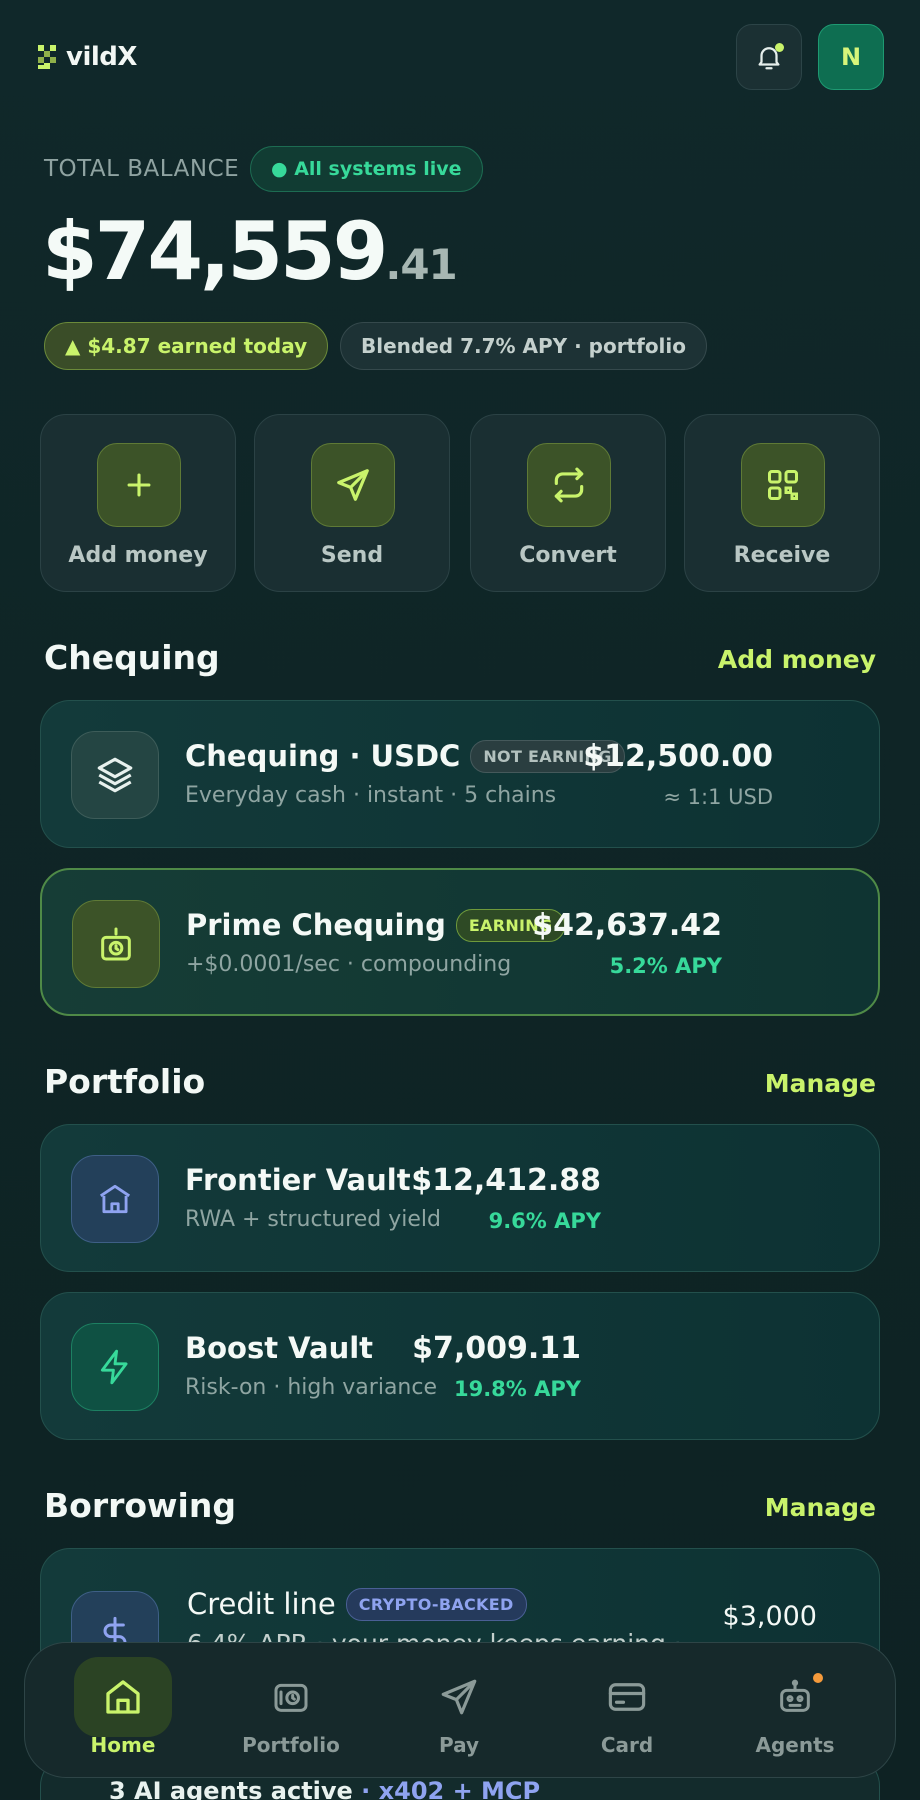 The height and width of the screenshot is (1800, 920). Describe the element at coordinates (524, 346) in the screenshot. I see `blended-apy-badge: Blended 7.7% APY · portfolio` at that location.